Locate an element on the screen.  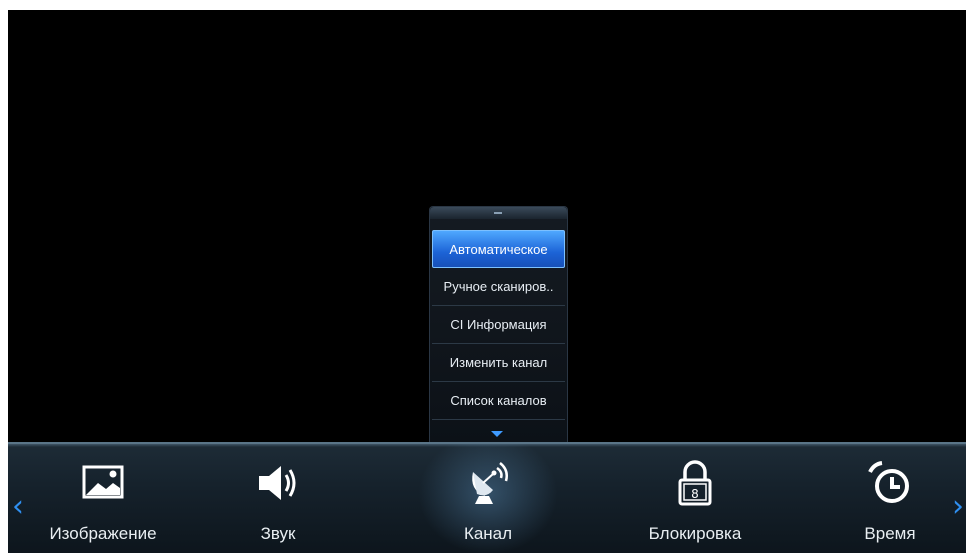
lock-icon: 8 is located at coordinates (695, 483).